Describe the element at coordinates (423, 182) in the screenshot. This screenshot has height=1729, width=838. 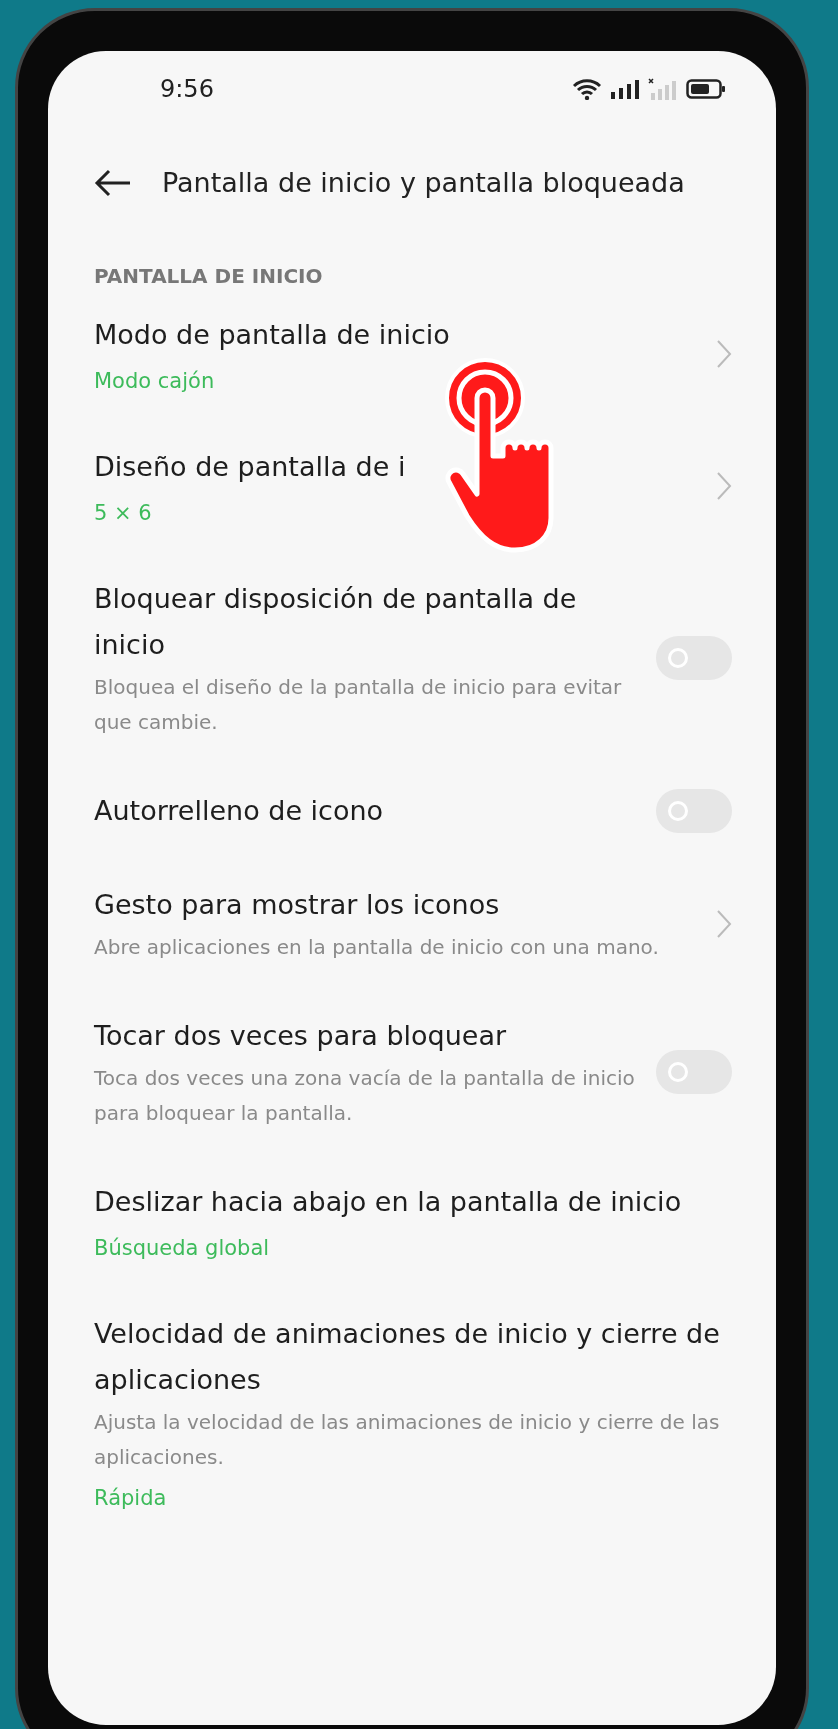
I see `screen-title: Pantalla de inicio y pantalla bloqueada` at that location.